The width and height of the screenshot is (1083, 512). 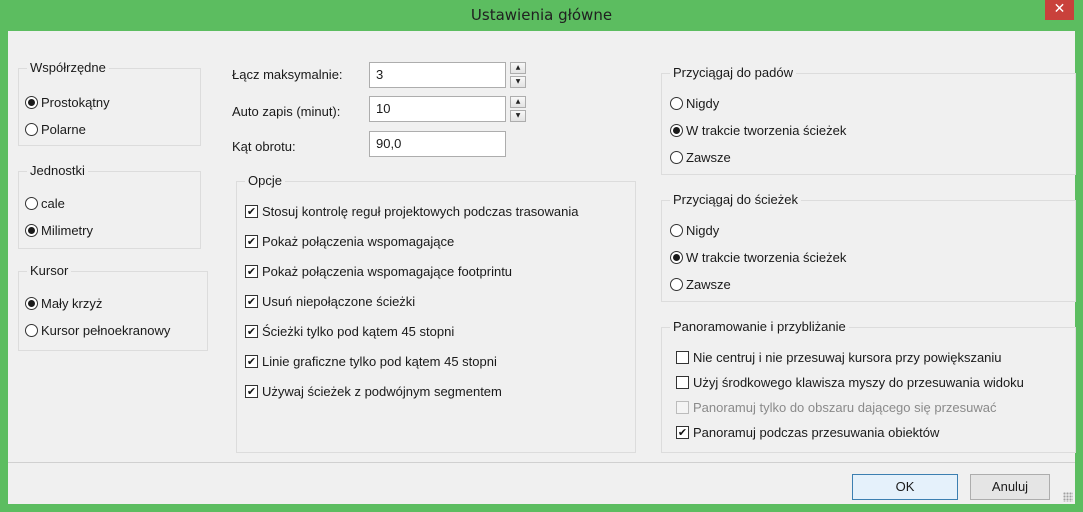 What do you see at coordinates (816, 432) in the screenshot?
I see `checkbox-label: Panoramuj podczas przesuwania obiektów` at bounding box center [816, 432].